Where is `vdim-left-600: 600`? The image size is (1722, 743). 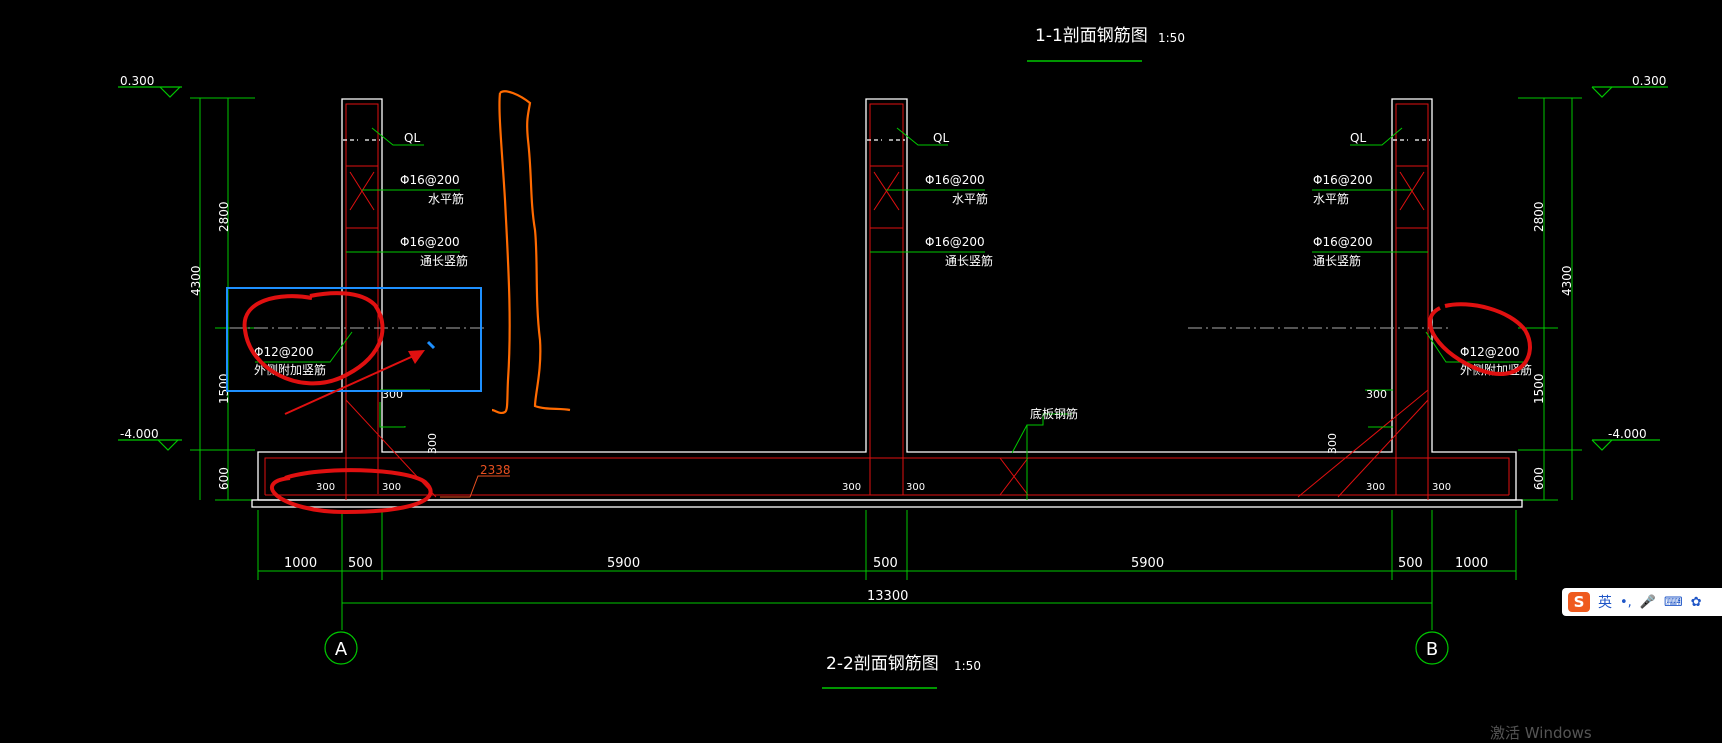 vdim-left-600: 600 is located at coordinates (224, 478).